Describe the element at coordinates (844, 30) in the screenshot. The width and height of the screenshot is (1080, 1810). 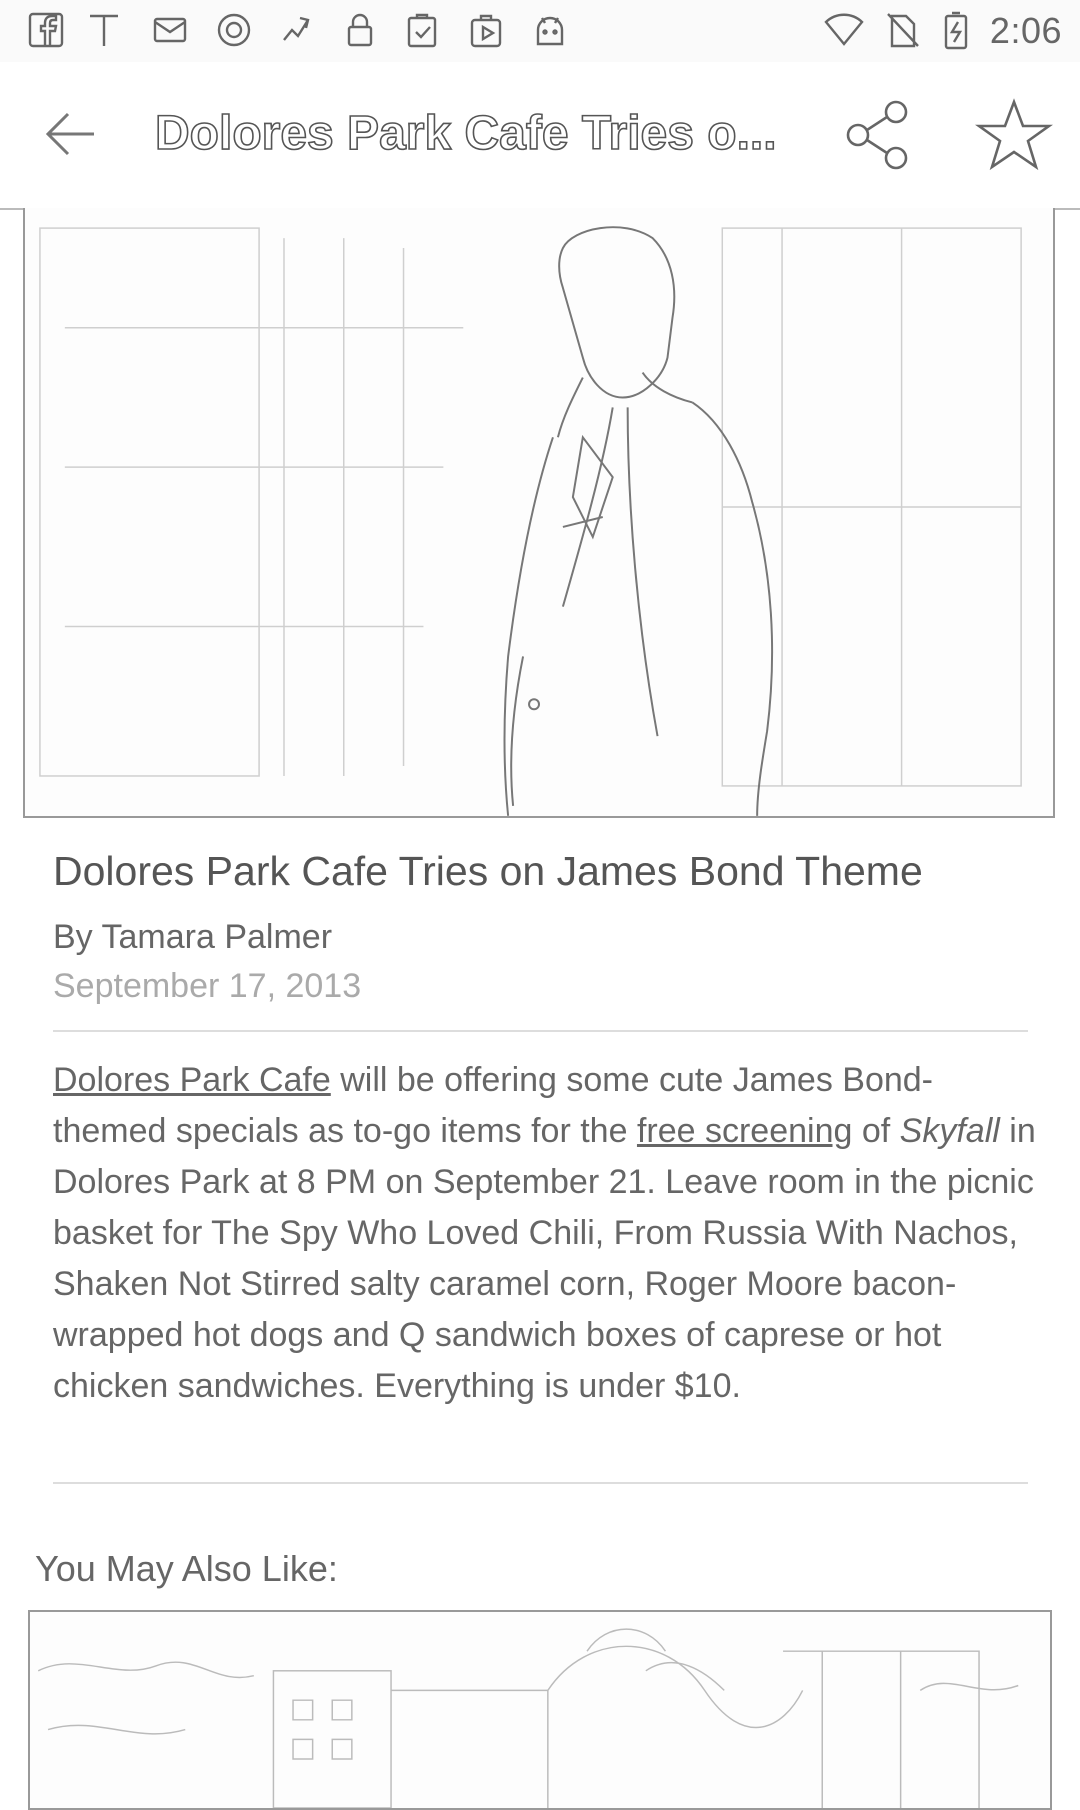
I see `wifi-icon` at that location.